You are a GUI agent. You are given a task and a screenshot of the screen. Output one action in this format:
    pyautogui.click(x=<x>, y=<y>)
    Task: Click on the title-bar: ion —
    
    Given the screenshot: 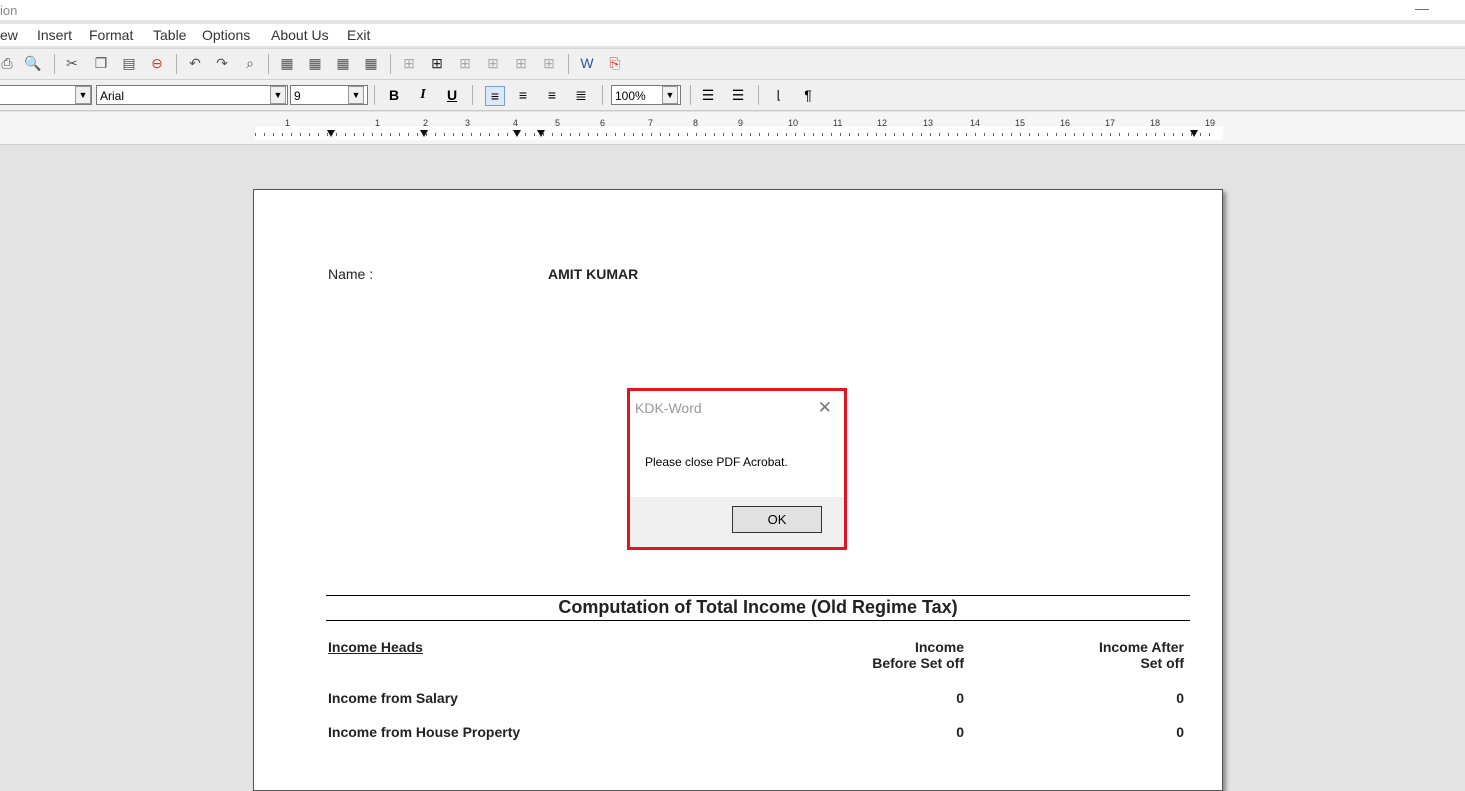 What is the action you would take?
    pyautogui.click(x=732, y=10)
    